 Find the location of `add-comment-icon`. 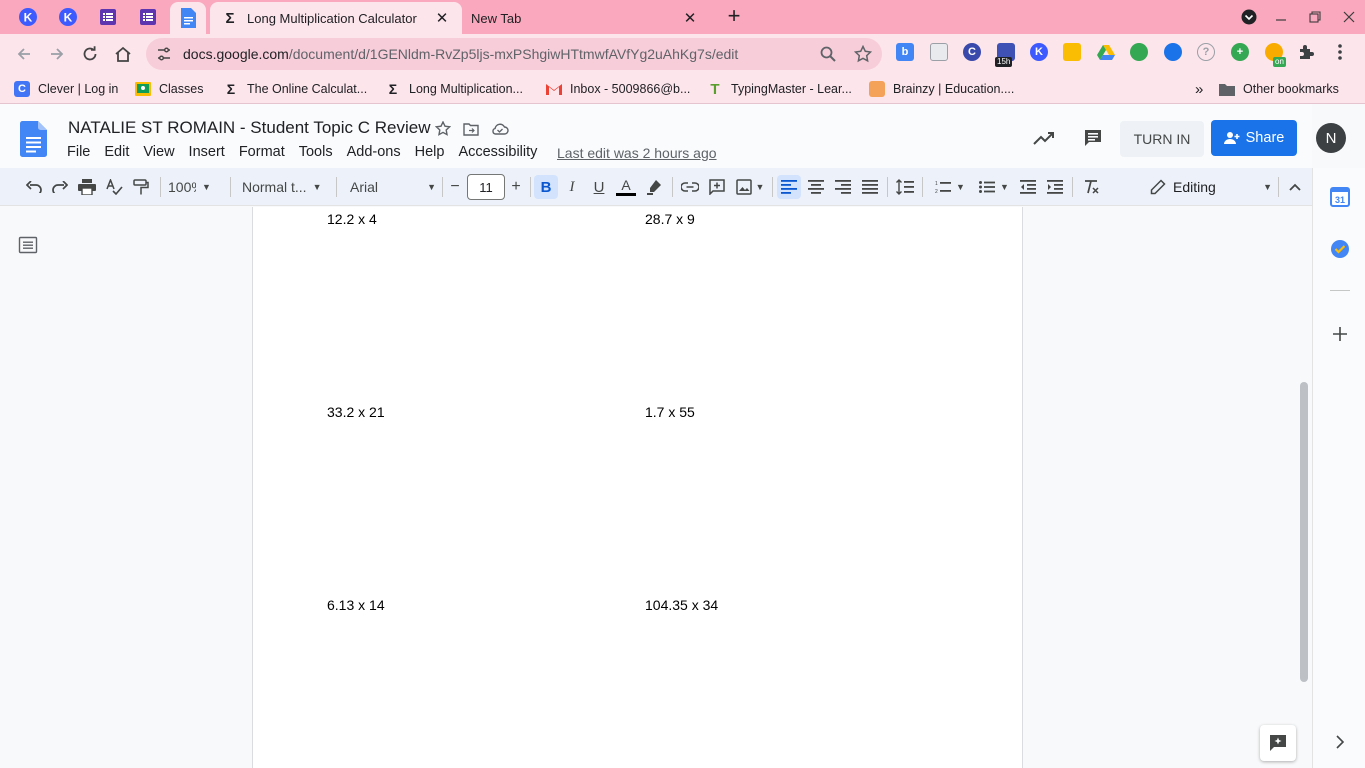

add-comment-icon is located at coordinates (717, 187).